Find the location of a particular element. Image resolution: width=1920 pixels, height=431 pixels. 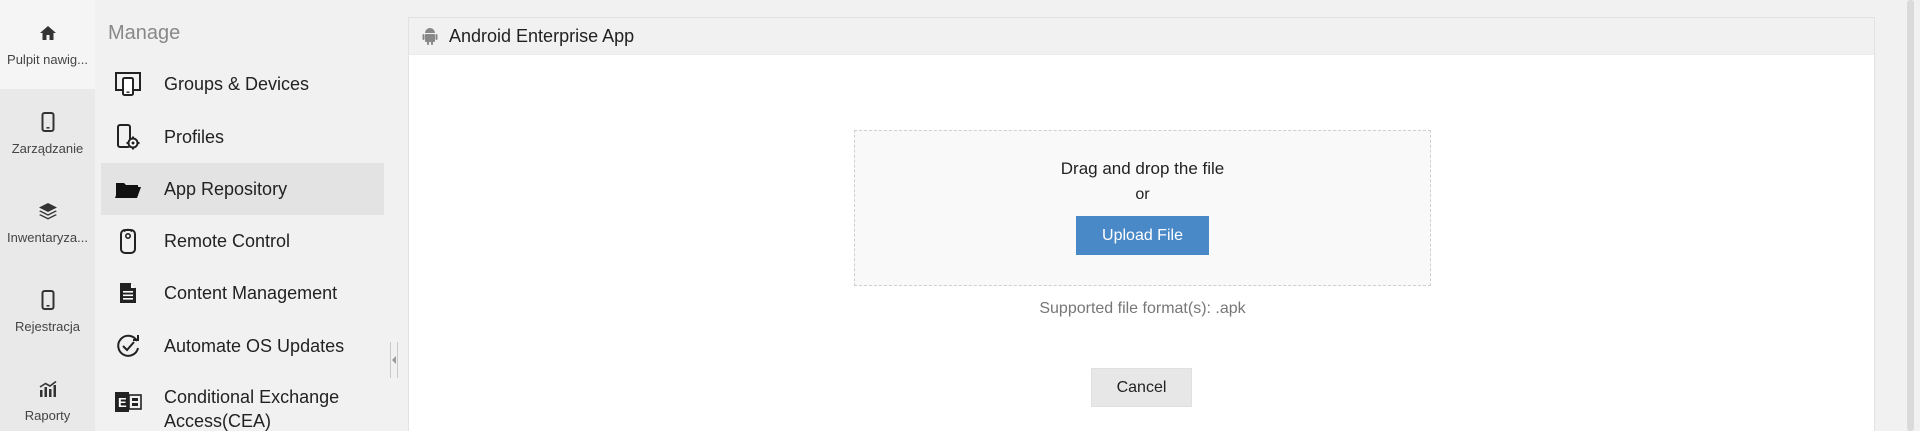

mobile-gear-icon is located at coordinates (128, 137).